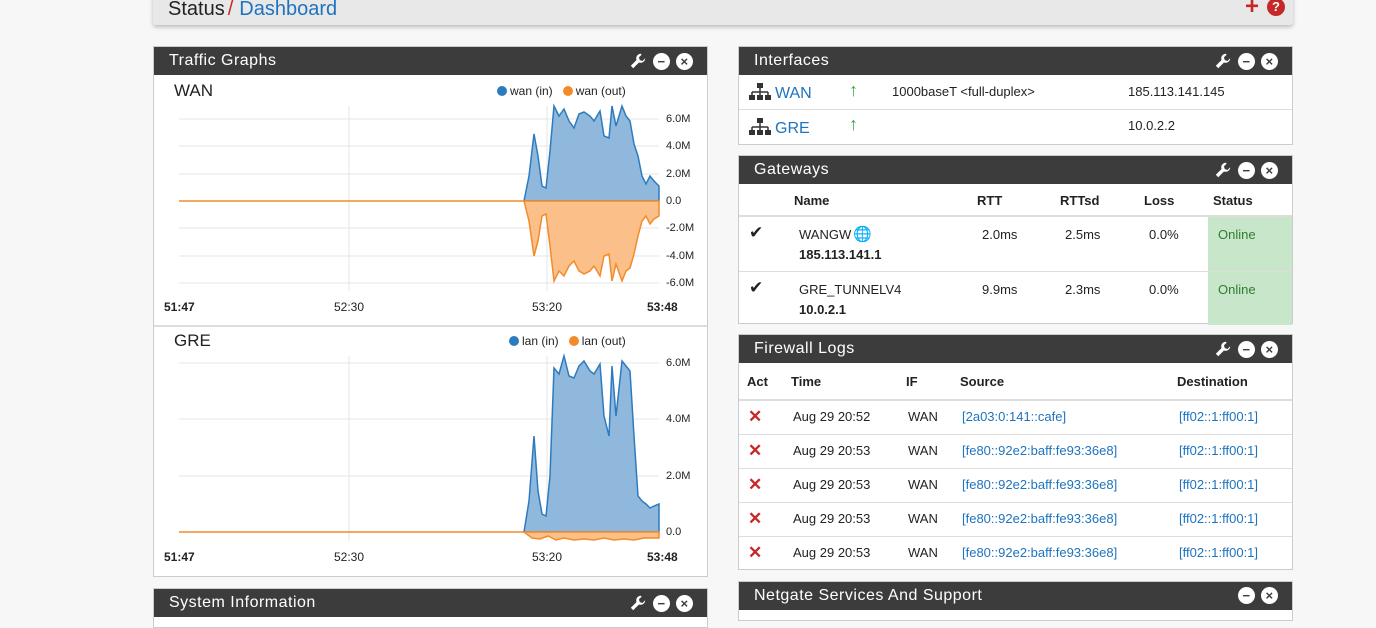  I want to click on column-header: Destination, so click(1212, 381).